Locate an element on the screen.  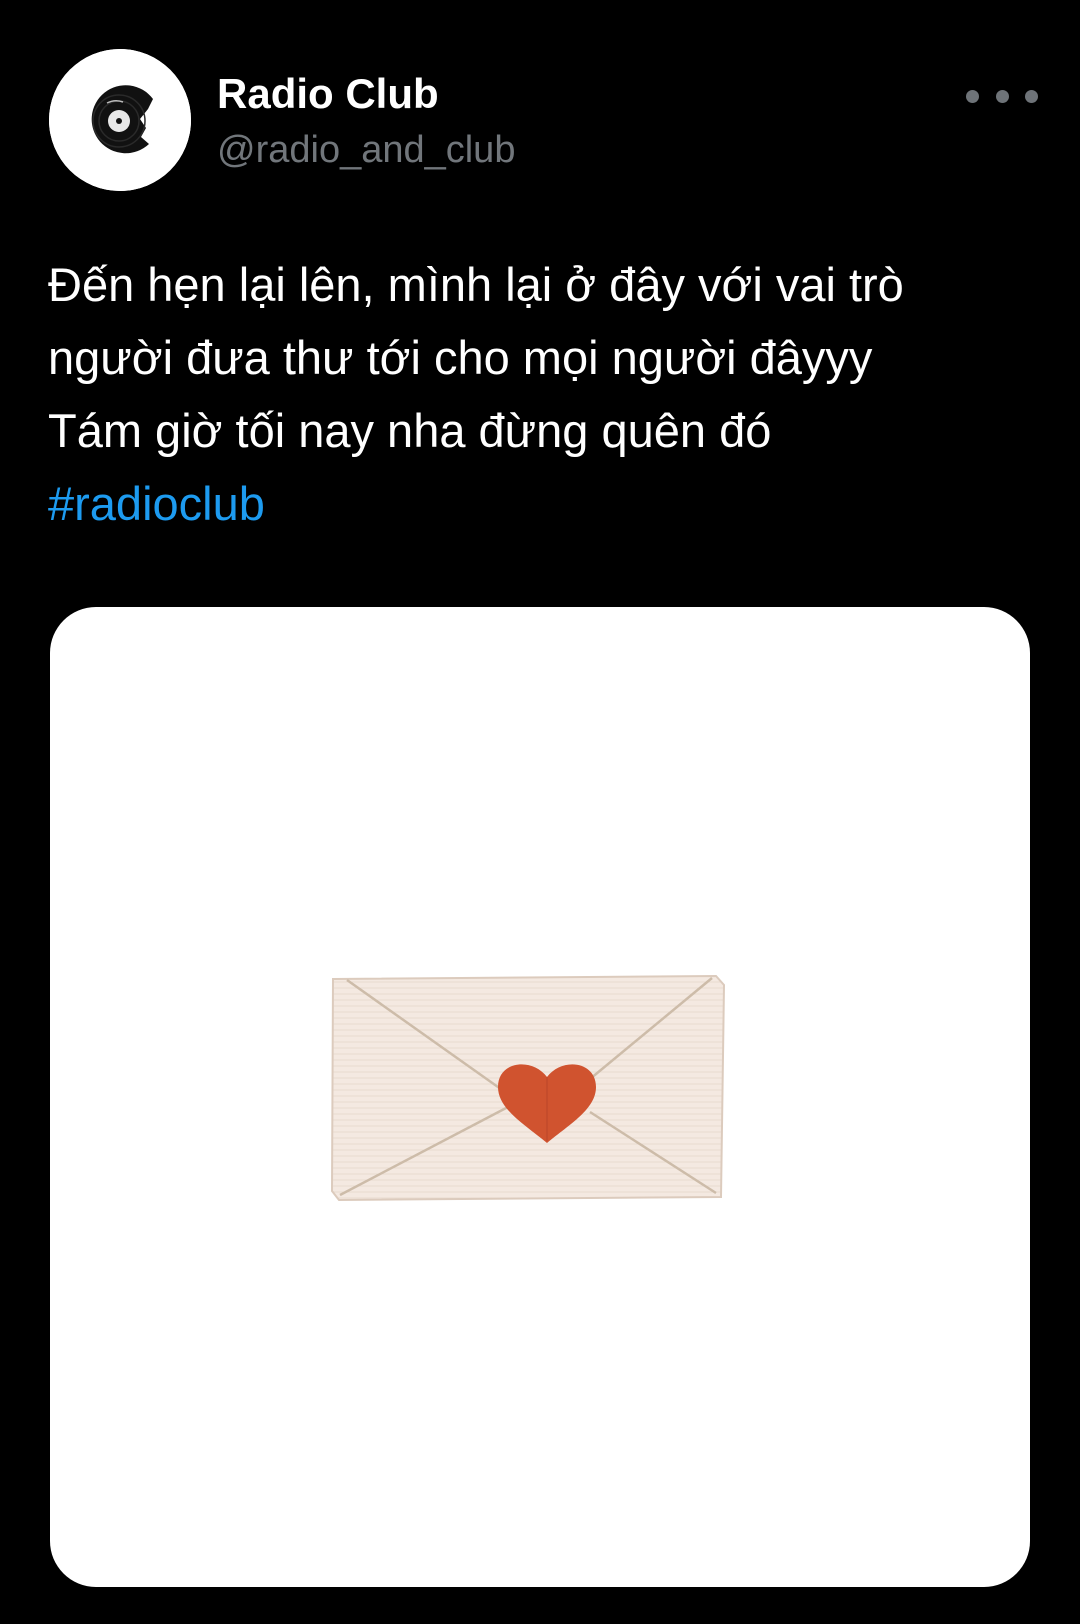
more-options-button is located at coordinates (1002, 96).